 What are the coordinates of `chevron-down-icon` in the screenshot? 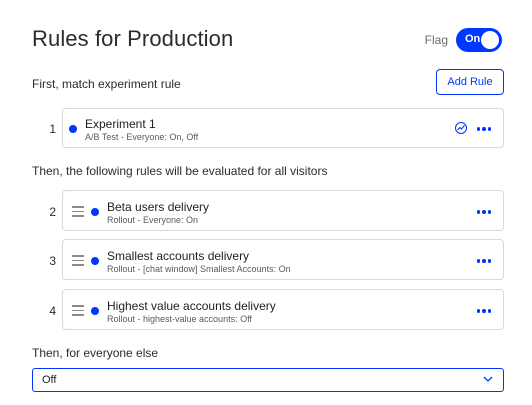 It's located at (488, 379).